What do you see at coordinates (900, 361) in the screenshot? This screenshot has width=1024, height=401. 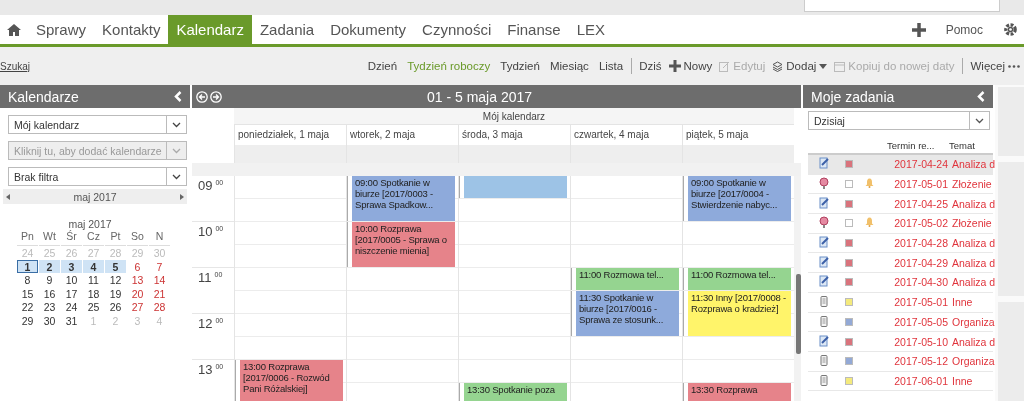 I see `task-row: 2017-05-12 Organiza` at bounding box center [900, 361].